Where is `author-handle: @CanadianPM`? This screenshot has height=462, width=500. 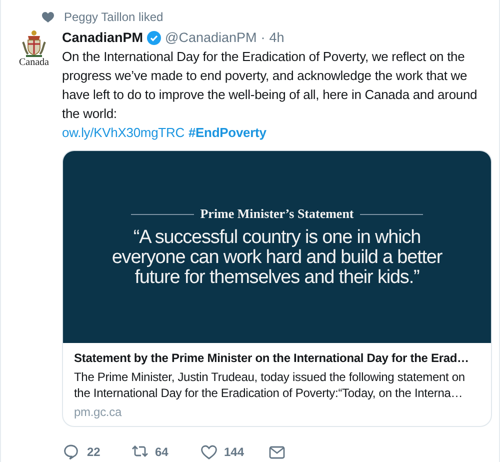
author-handle: @CanadianPM is located at coordinates (211, 37).